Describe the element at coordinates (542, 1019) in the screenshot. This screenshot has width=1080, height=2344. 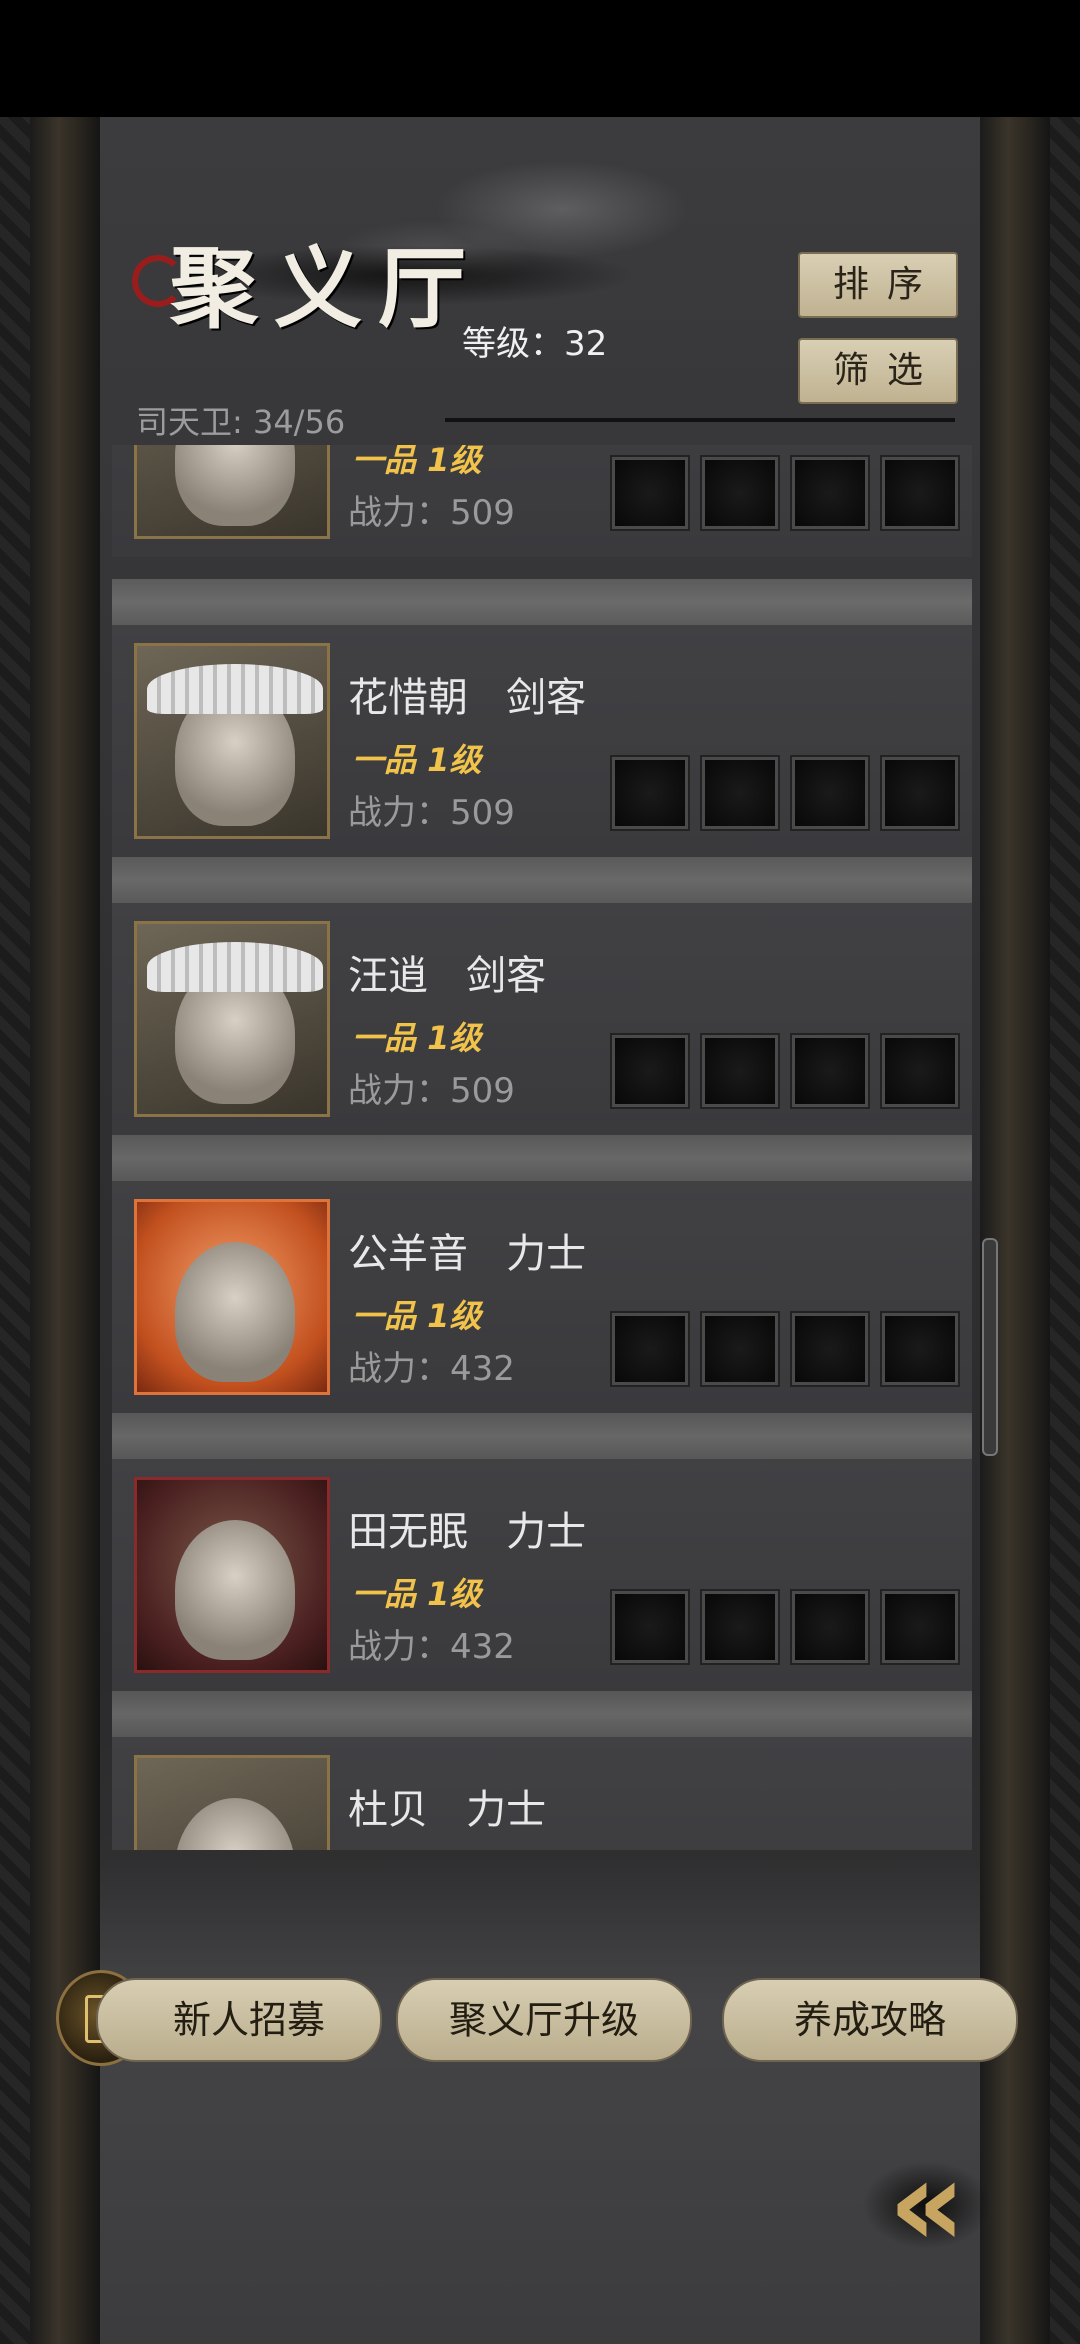
I see `hero-card: 汪逍 剑客 一品 1级 战力：509` at that location.